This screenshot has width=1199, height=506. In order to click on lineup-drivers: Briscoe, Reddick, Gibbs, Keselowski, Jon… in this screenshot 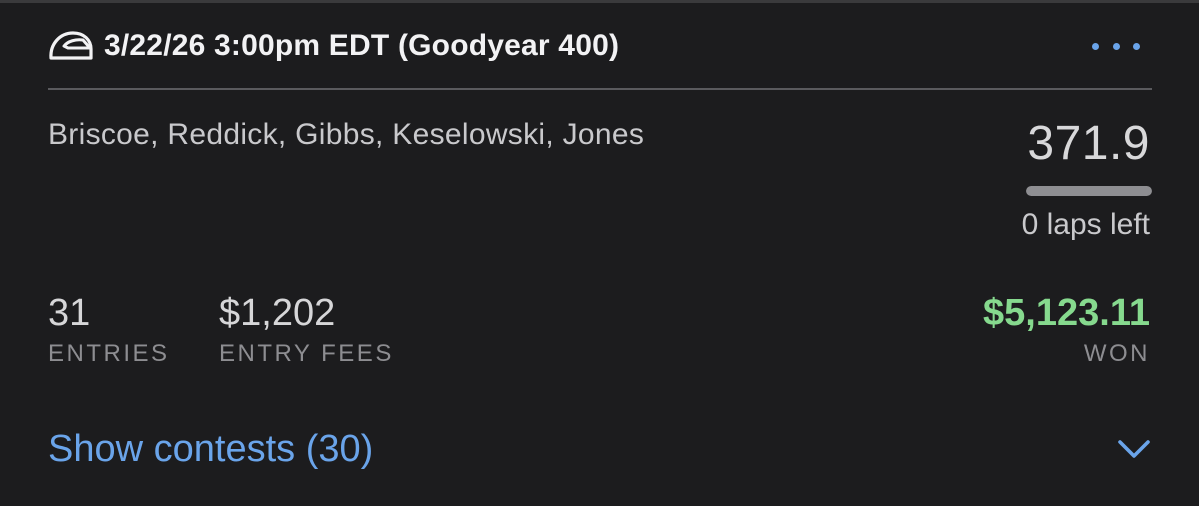, I will do `click(346, 134)`.